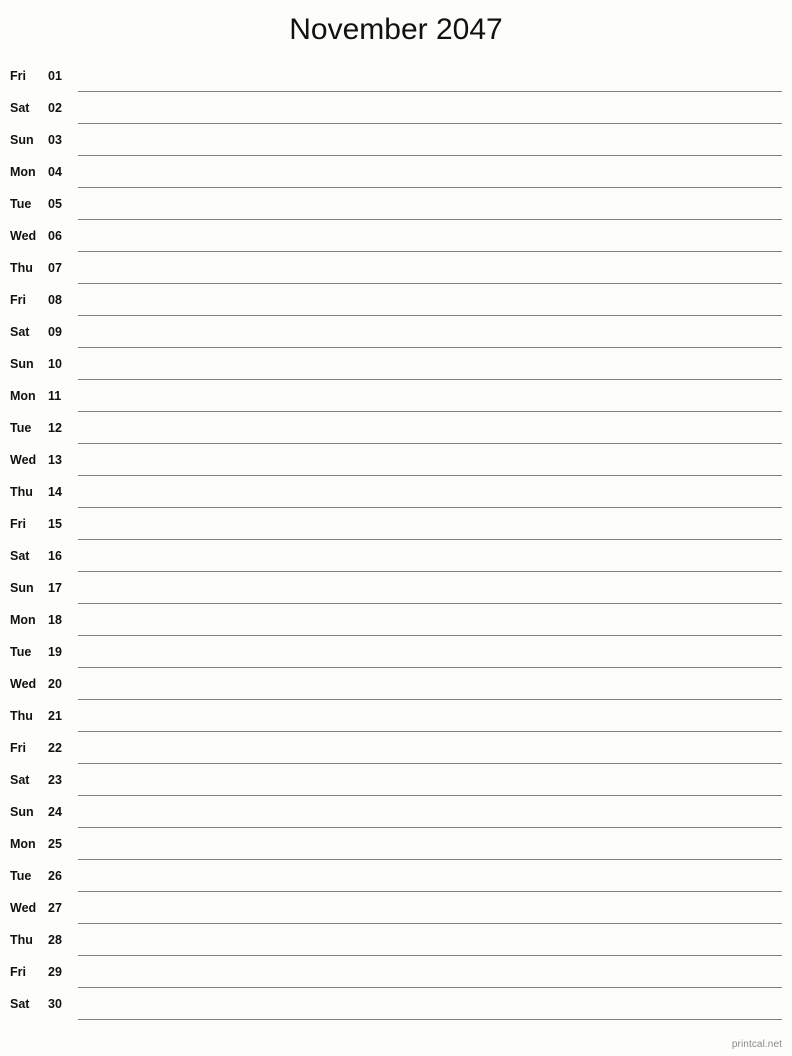 This screenshot has height=1056, width=792. I want to click on day-number-label: 11, so click(55, 396).